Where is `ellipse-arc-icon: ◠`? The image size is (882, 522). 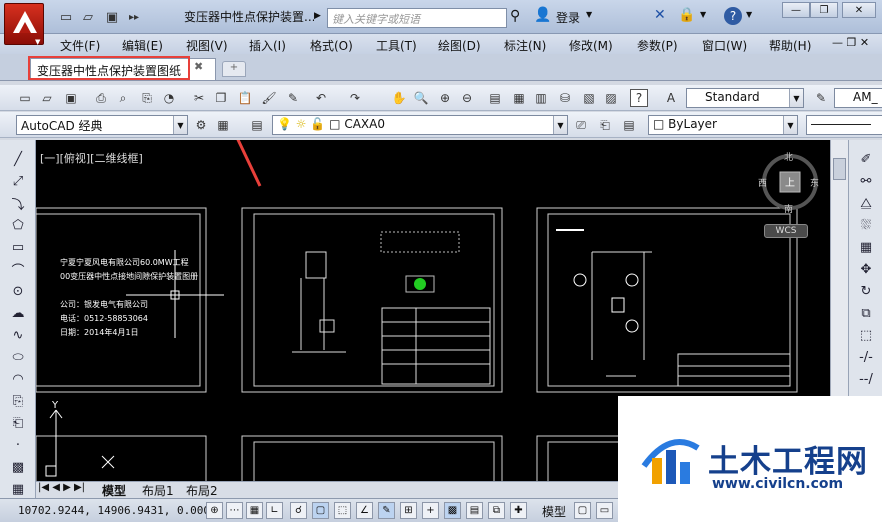 ellipse-arc-icon: ◠ is located at coordinates (18, 379).